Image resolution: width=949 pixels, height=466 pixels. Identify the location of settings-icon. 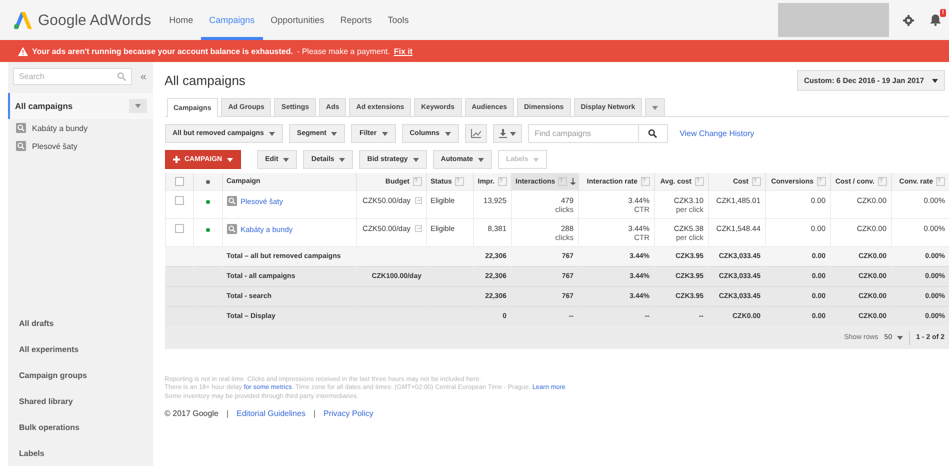
(908, 20).